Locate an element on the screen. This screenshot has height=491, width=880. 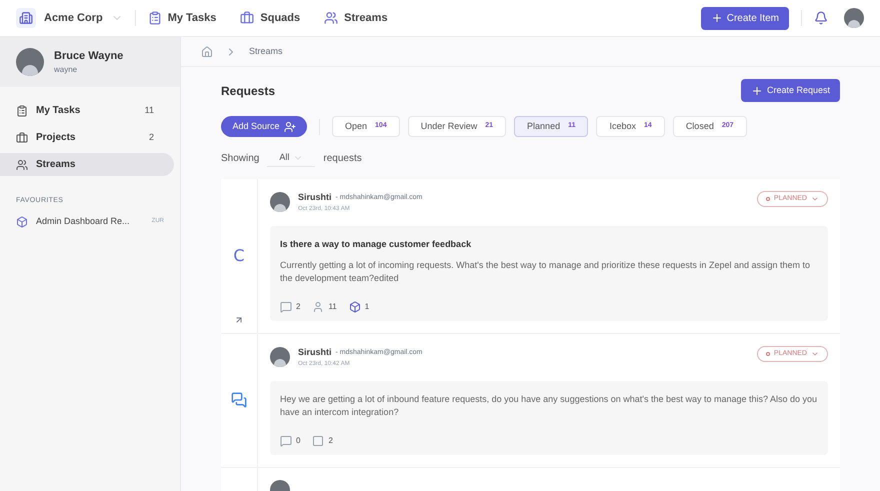
request-title: Is there a way to manage customer feedback is located at coordinates (376, 244).